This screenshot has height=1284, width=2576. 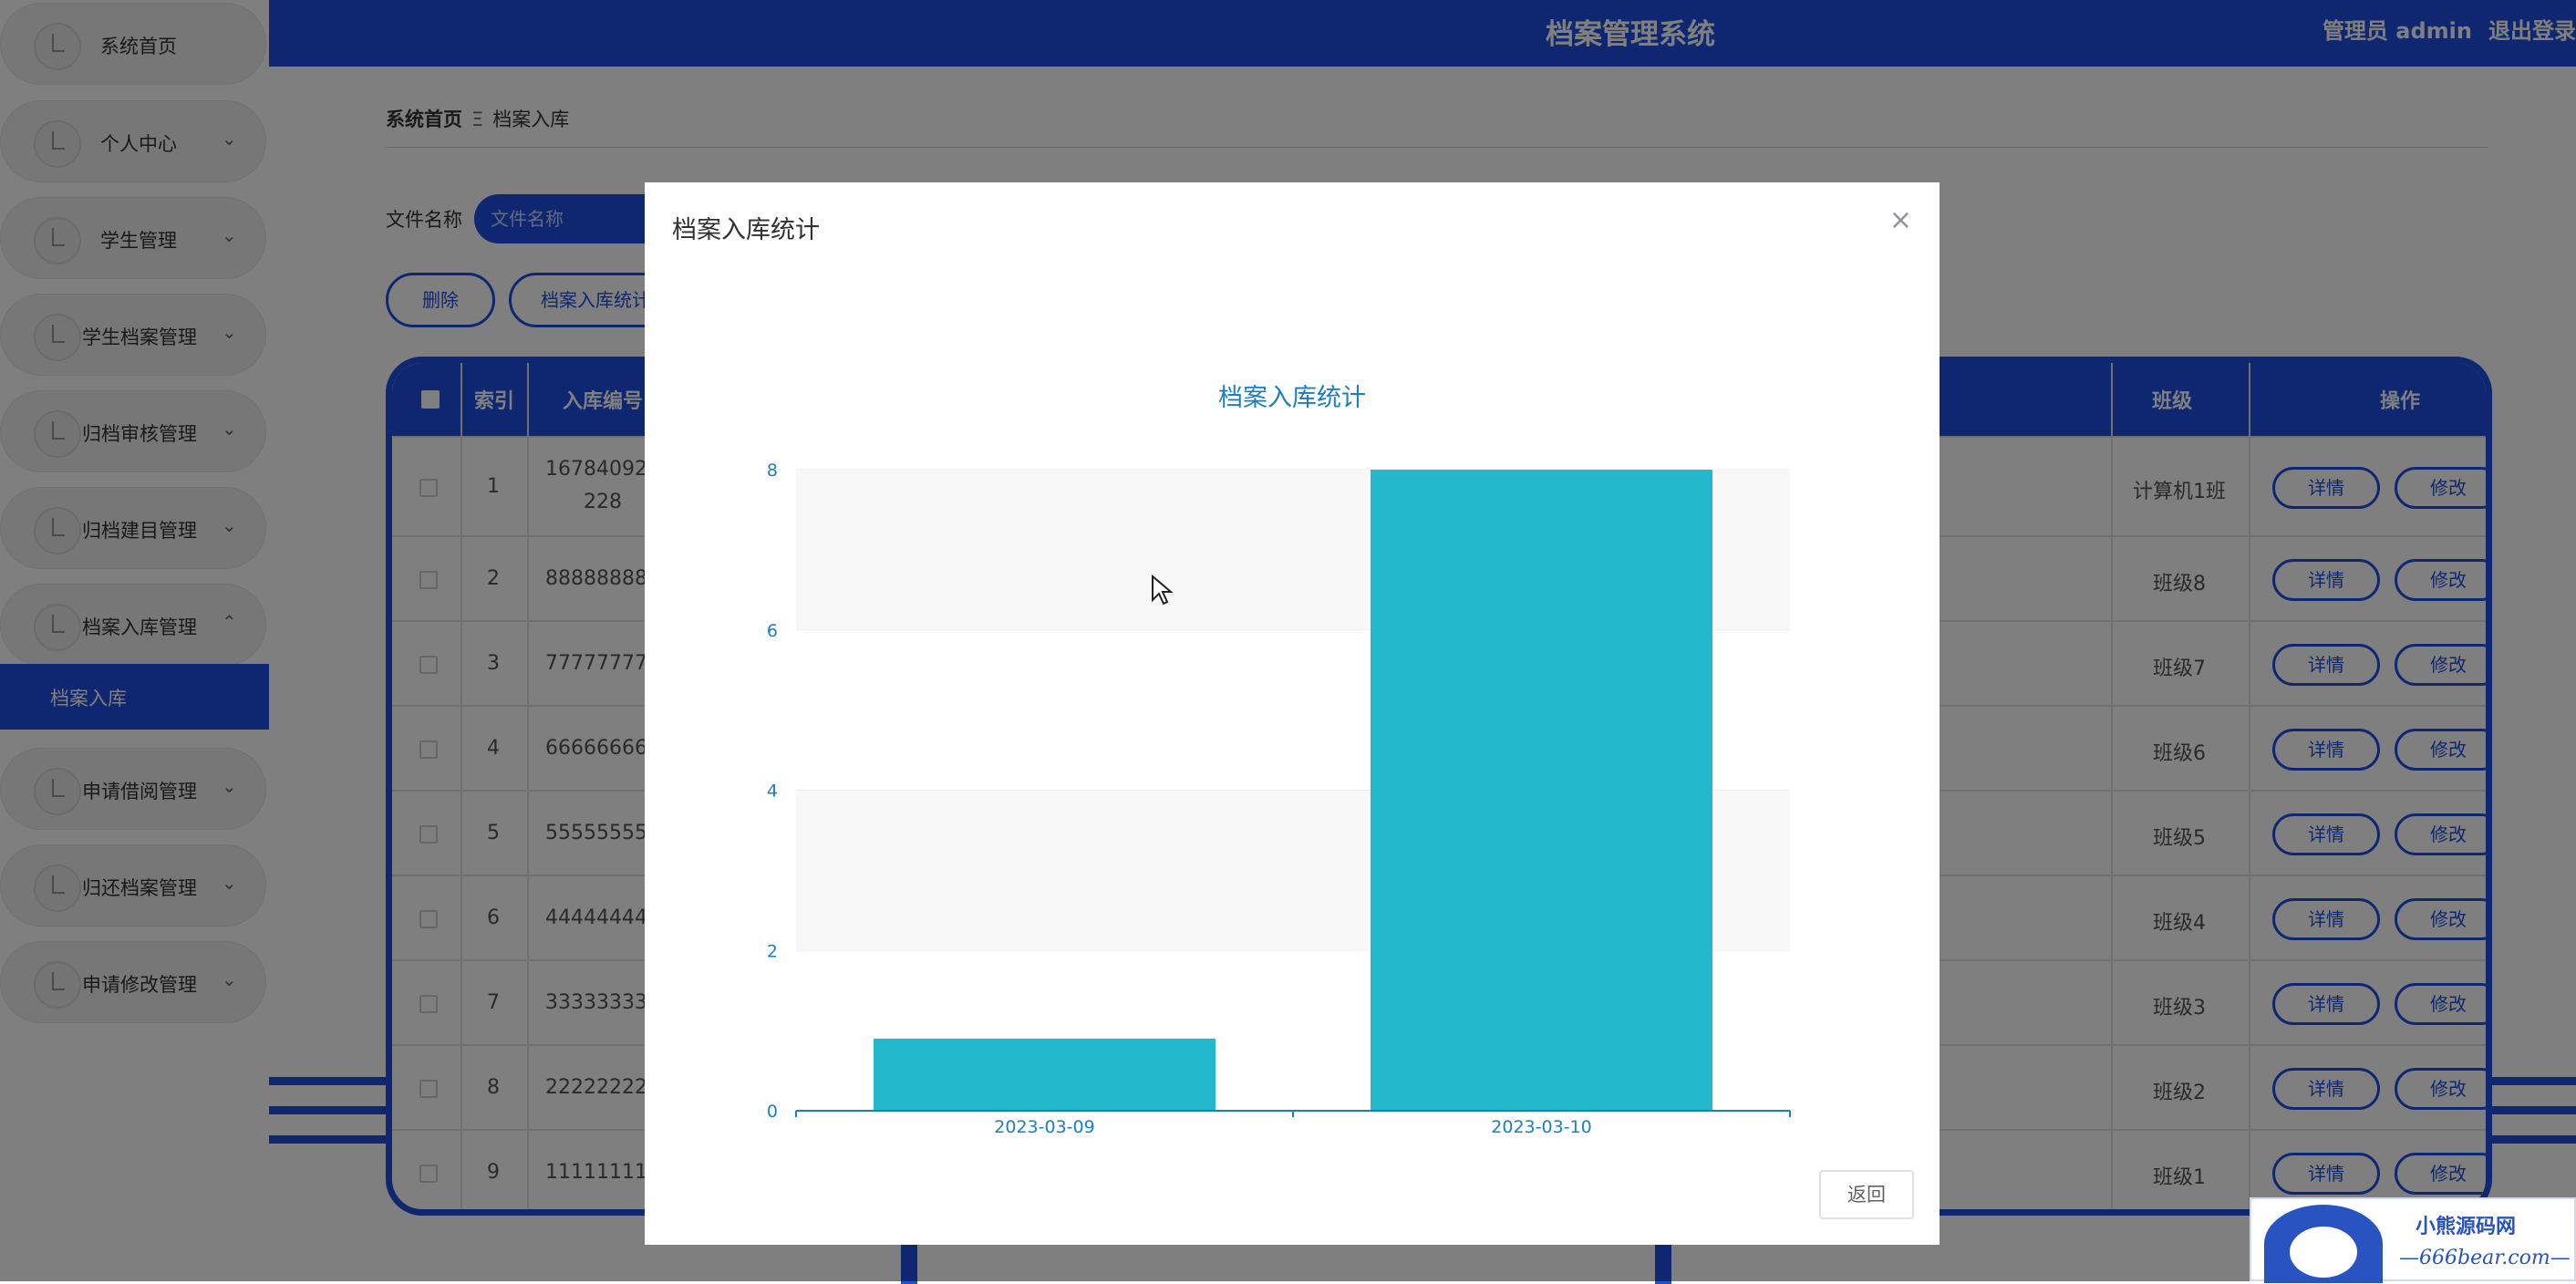 What do you see at coordinates (1292, 398) in the screenshot?
I see `chart-title: 档案入库统计` at bounding box center [1292, 398].